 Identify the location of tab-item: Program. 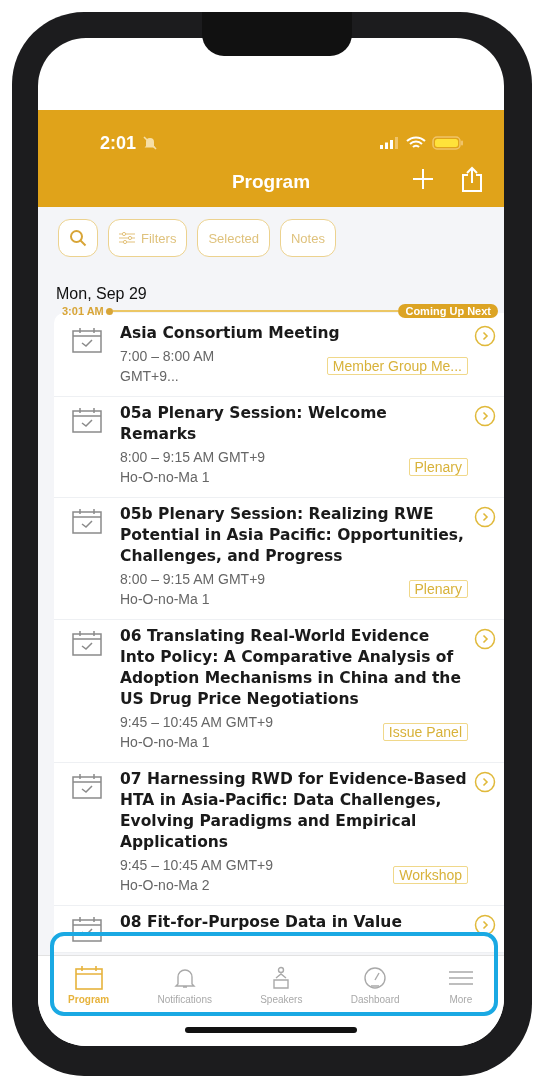
(89, 985).